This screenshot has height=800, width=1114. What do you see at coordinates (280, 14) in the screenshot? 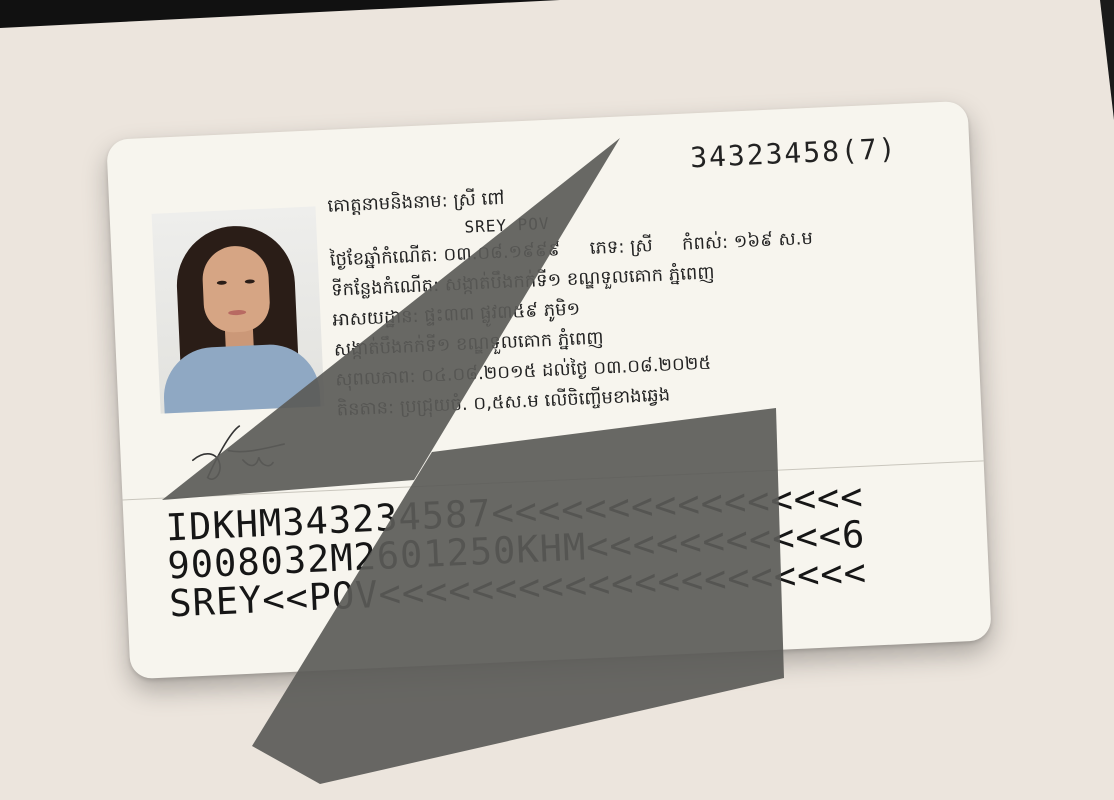
I see `top-edge-shadow` at bounding box center [280, 14].